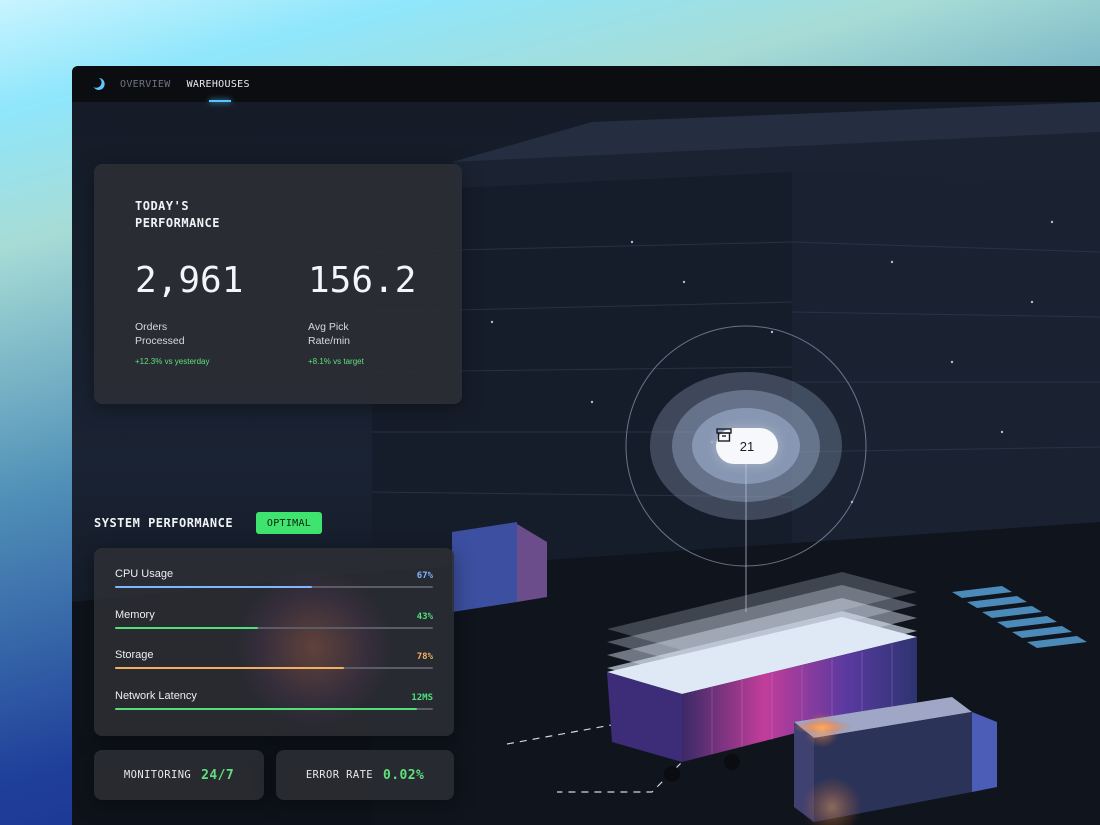 The width and height of the screenshot is (1100, 825). I want to click on inventory-marker: 21, so click(747, 446).